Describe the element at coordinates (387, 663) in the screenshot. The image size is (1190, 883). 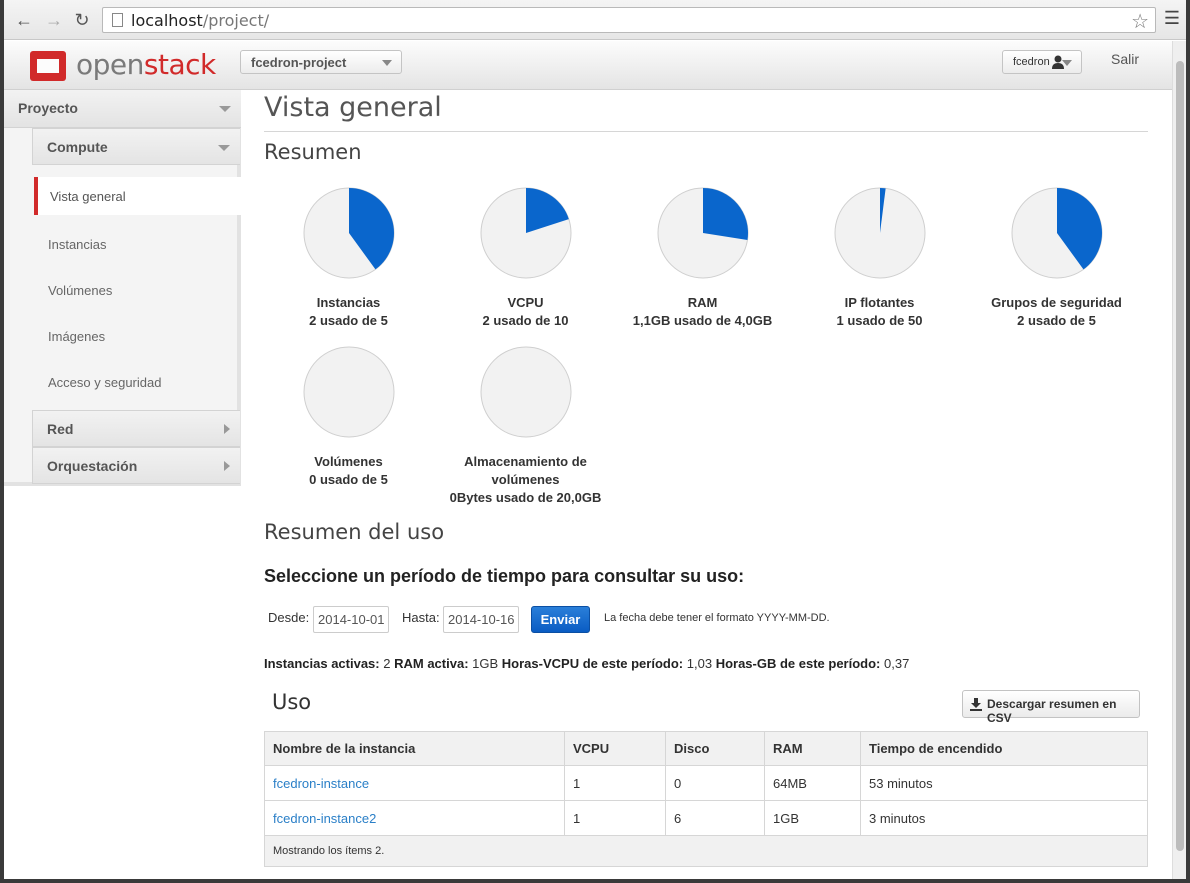
I see `stat-value: 2` at that location.